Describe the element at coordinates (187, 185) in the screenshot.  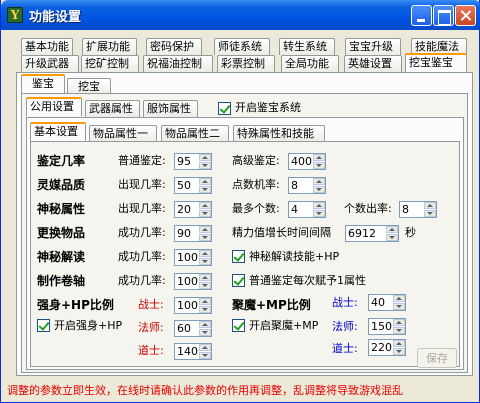
I see `spirit-appear-input` at that location.